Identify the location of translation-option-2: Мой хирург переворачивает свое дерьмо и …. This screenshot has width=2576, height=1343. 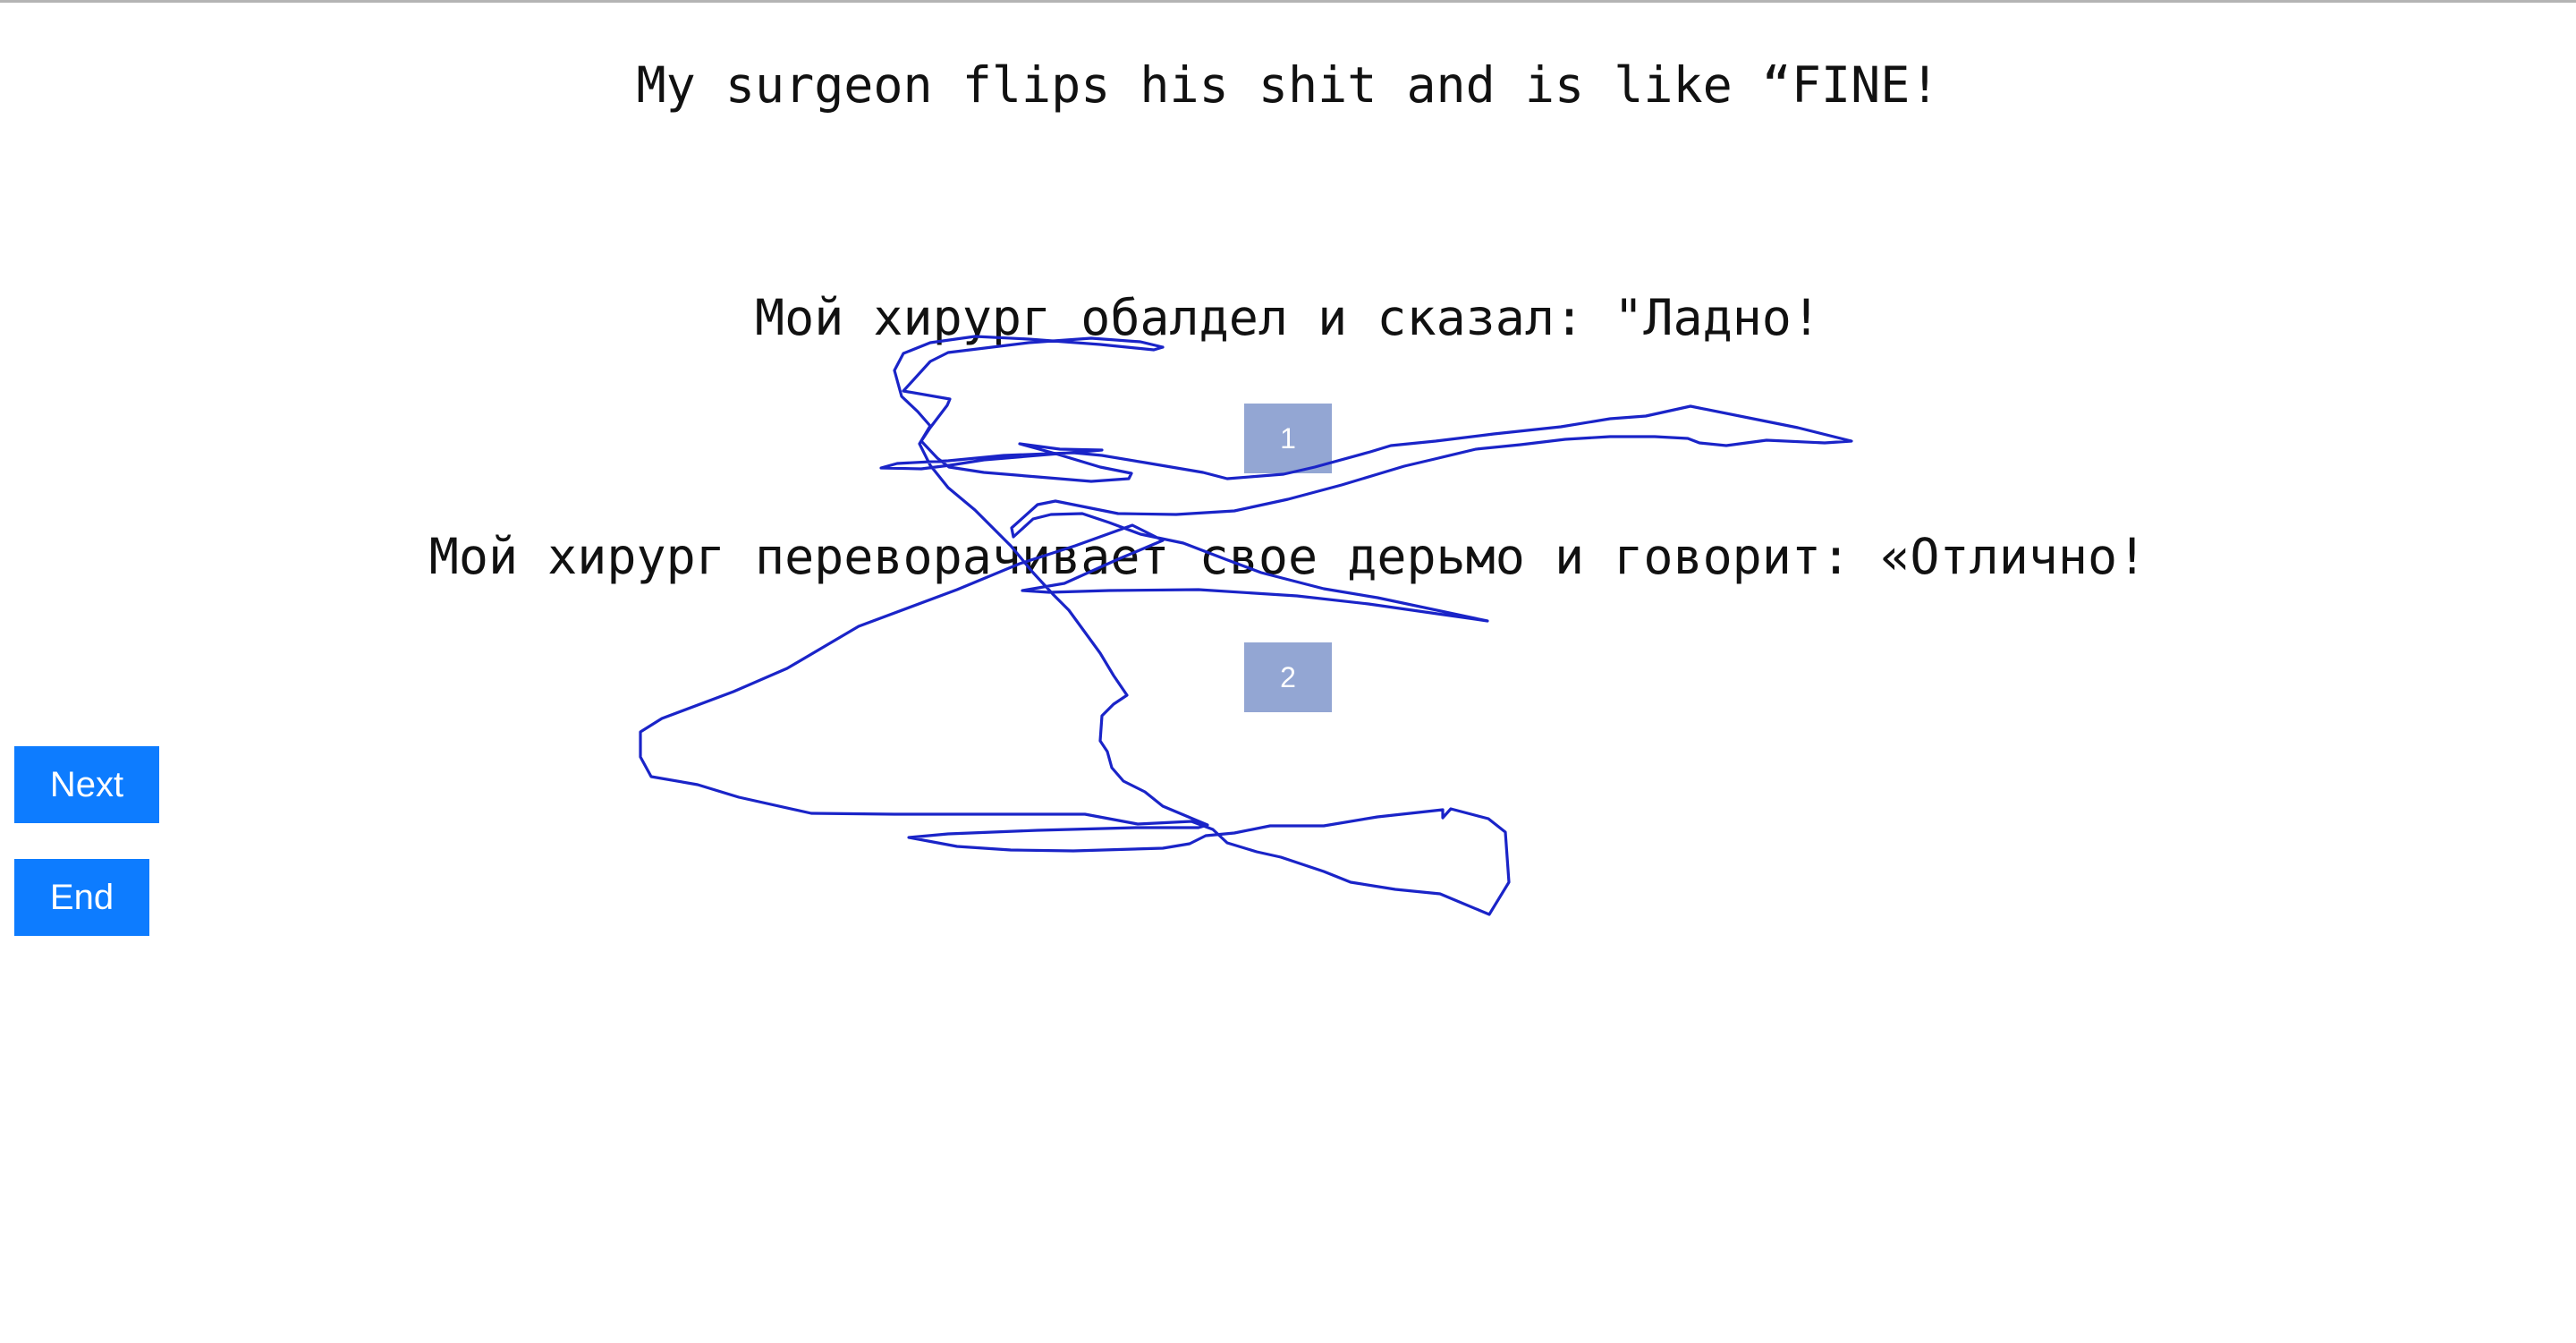
(1288, 556).